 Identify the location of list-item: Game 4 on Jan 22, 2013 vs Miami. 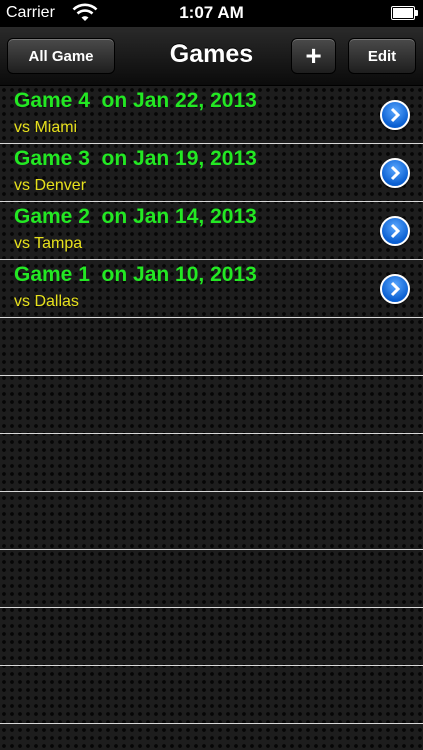
(211, 115).